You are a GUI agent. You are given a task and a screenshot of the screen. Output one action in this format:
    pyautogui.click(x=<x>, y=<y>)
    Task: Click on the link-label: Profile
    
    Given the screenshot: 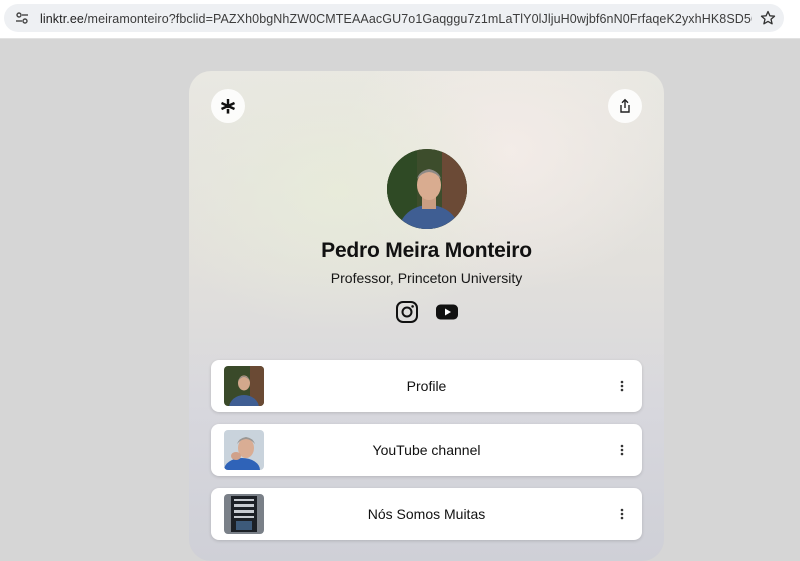 What is the action you would take?
    pyautogui.click(x=426, y=386)
    